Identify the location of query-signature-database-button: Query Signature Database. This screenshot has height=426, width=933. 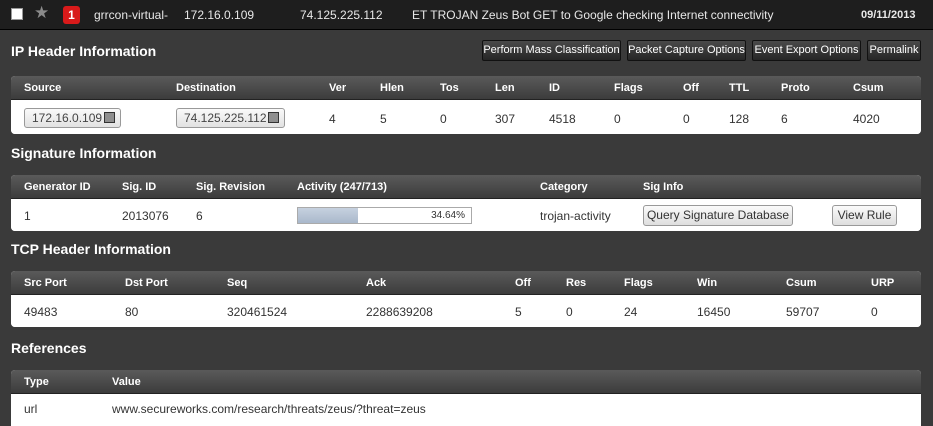
(718, 215).